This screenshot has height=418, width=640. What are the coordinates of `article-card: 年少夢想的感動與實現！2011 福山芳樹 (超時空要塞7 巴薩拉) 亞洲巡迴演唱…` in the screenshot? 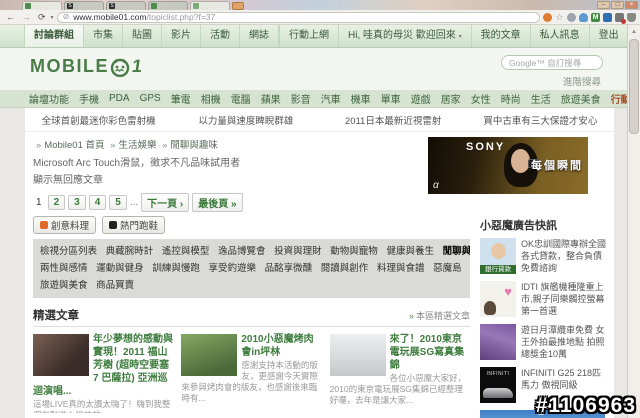 It's located at (103, 373).